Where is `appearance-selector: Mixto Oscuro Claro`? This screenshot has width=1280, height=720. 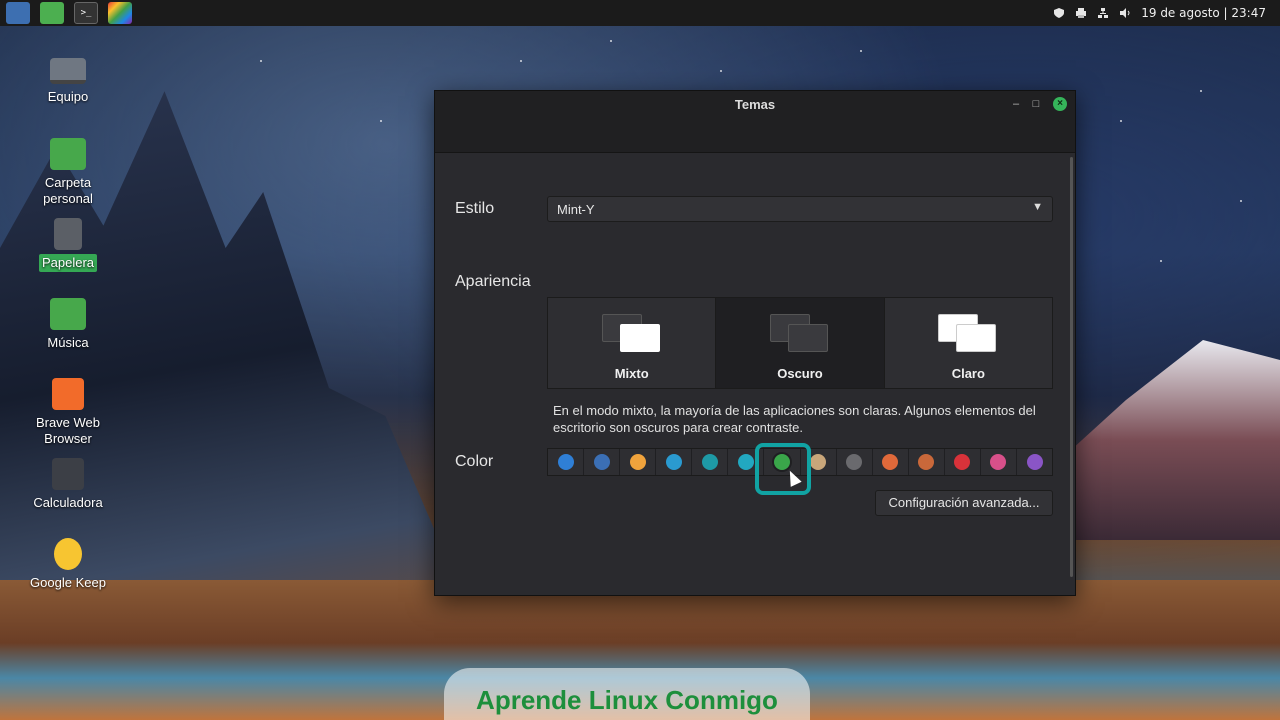 appearance-selector: Mixto Oscuro Claro is located at coordinates (800, 343).